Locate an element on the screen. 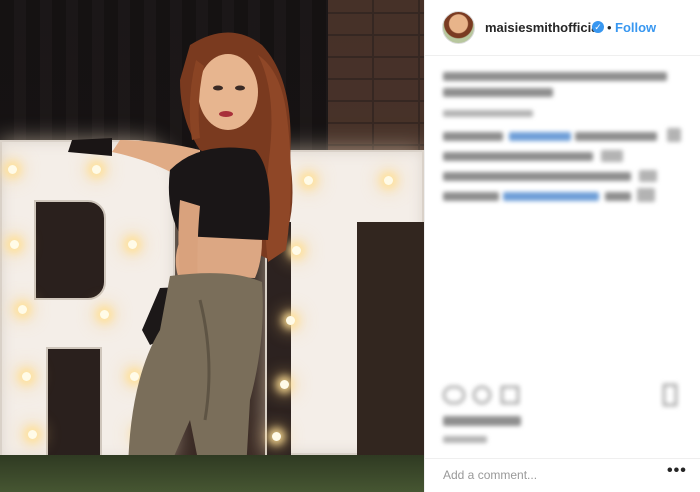 This screenshot has height=492, width=700. more-options-icon: ••• is located at coordinates (677, 471).